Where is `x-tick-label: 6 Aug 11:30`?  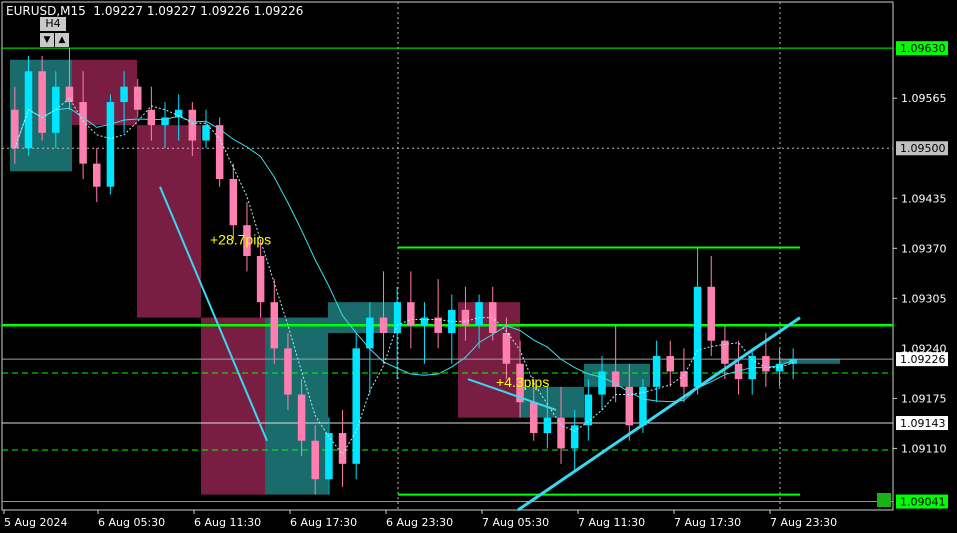 x-tick-label: 6 Aug 11:30 is located at coordinates (227, 522).